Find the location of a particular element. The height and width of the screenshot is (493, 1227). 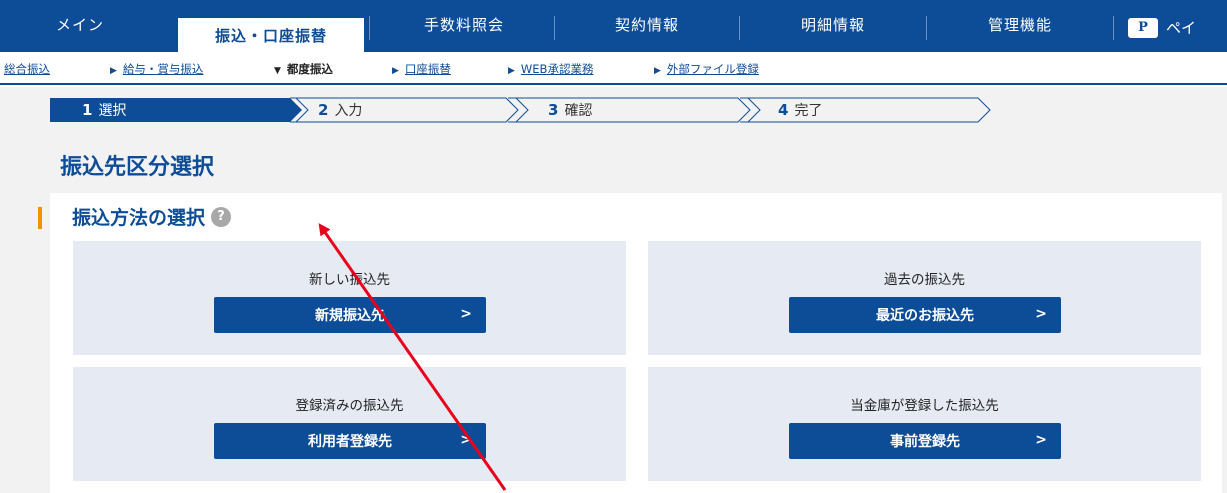

new-payee-button: 新規振込先 > is located at coordinates (350, 315).